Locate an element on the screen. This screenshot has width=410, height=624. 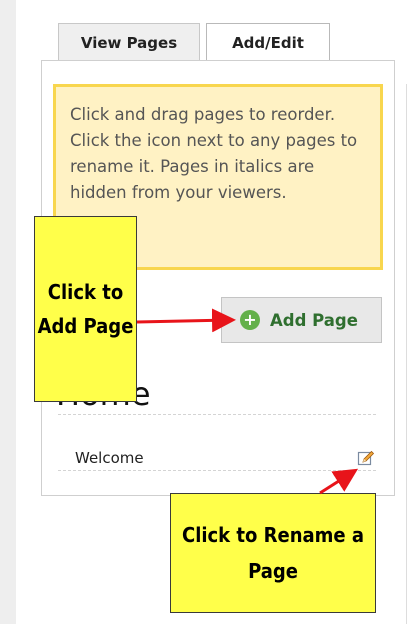
add-page-annotation-text: Click to Add Page is located at coordinates (85, 309).